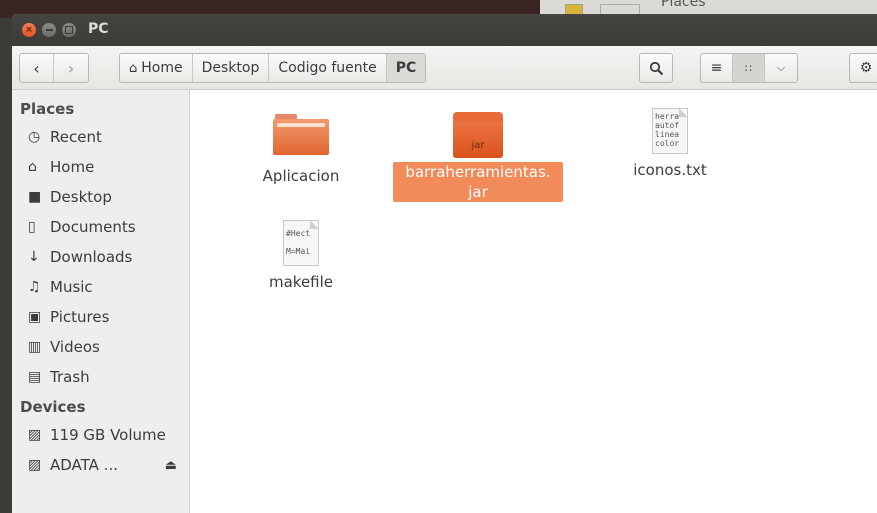  I want to click on places-heading: Places, so click(47, 109).